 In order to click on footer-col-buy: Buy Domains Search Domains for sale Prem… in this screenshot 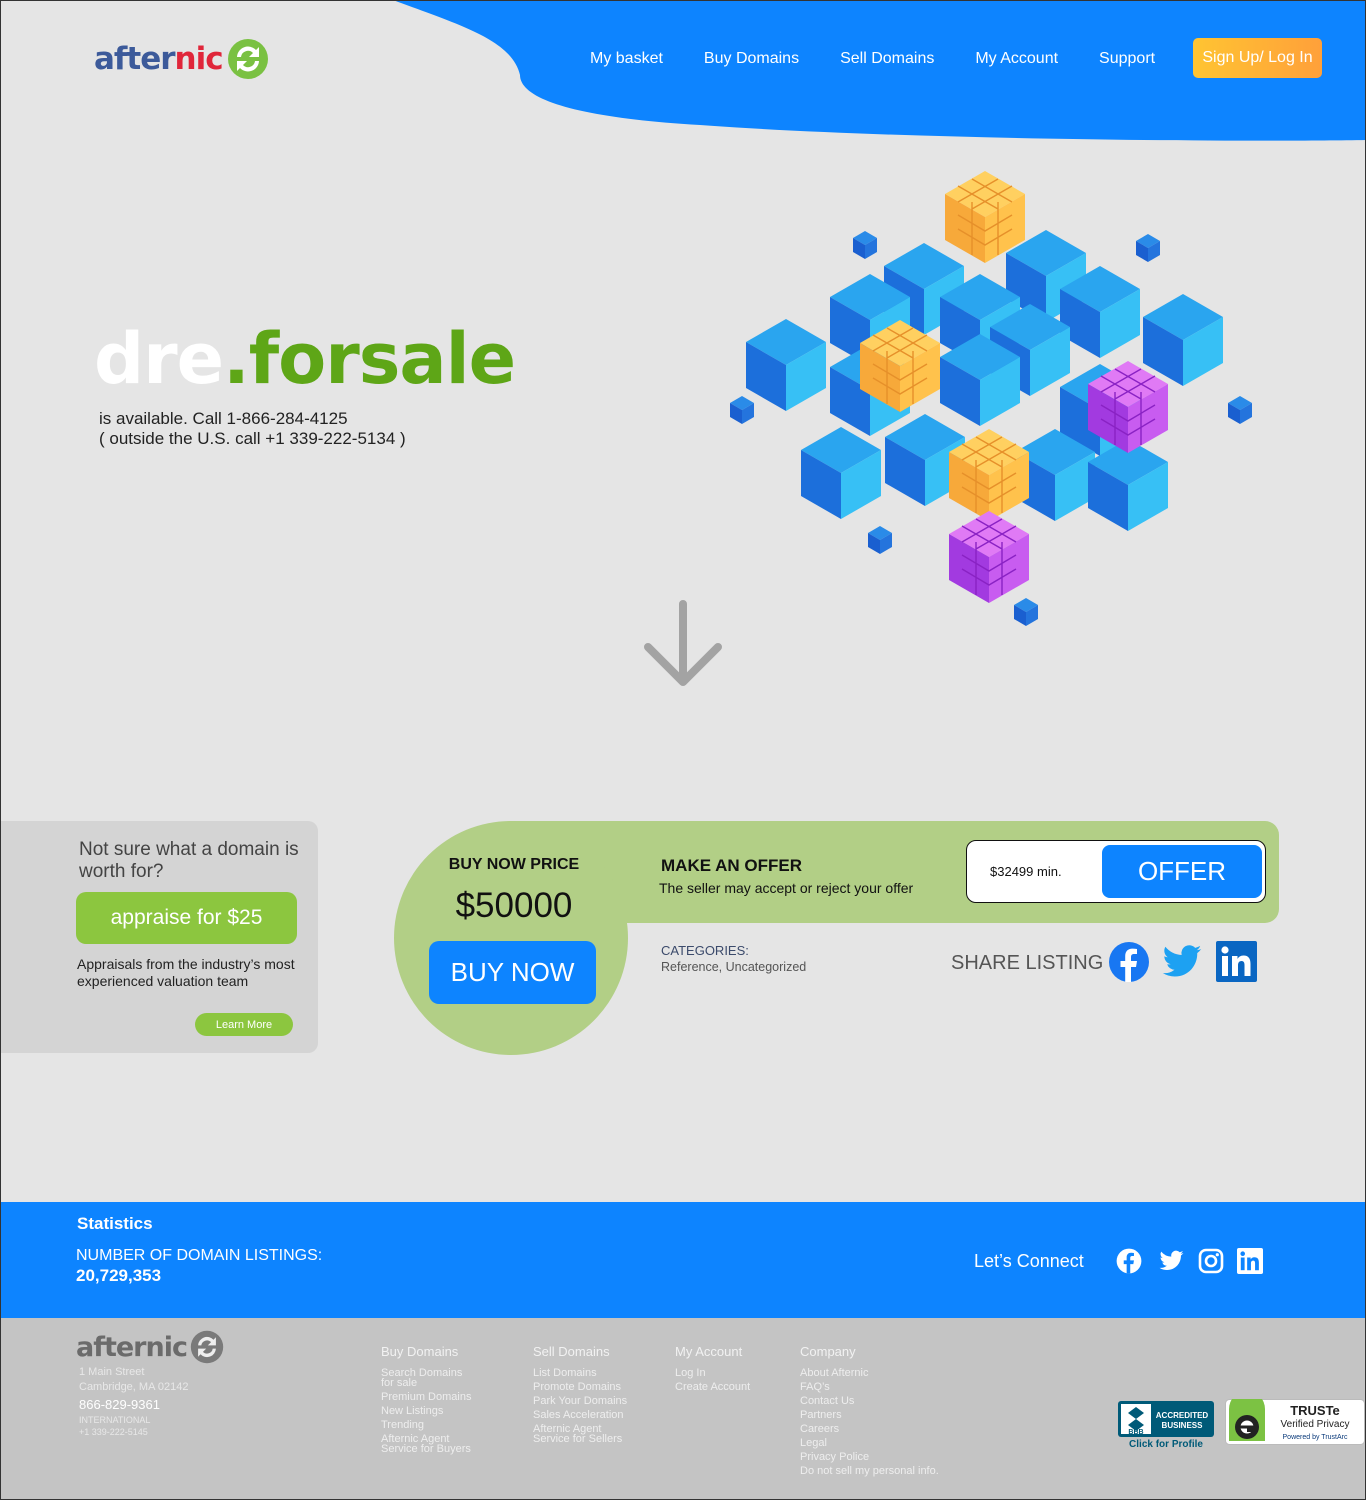, I will do `click(428, 1401)`.